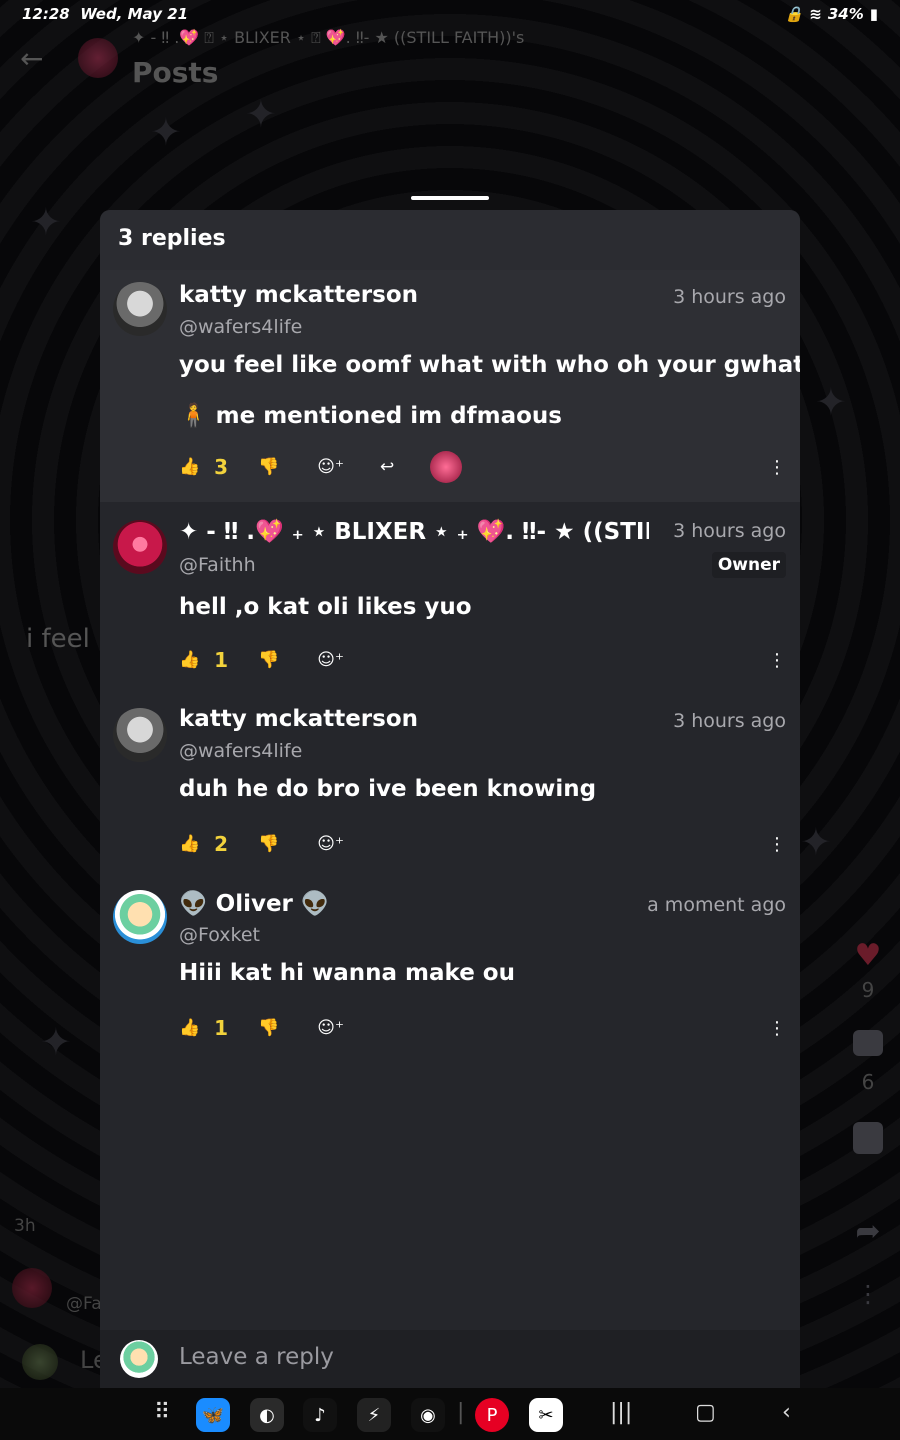  Describe the element at coordinates (256, 1357) in the screenshot. I see `reply-input: Leave a reply` at that location.